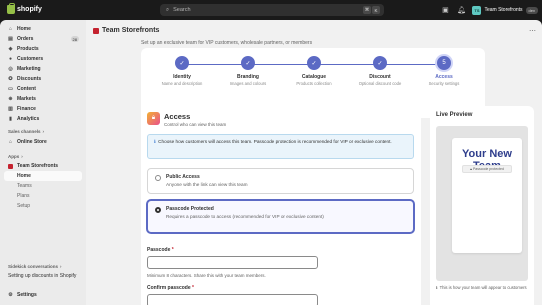  Describe the element at coordinates (232, 299) in the screenshot. I see `confirm-passcode-input` at that location.